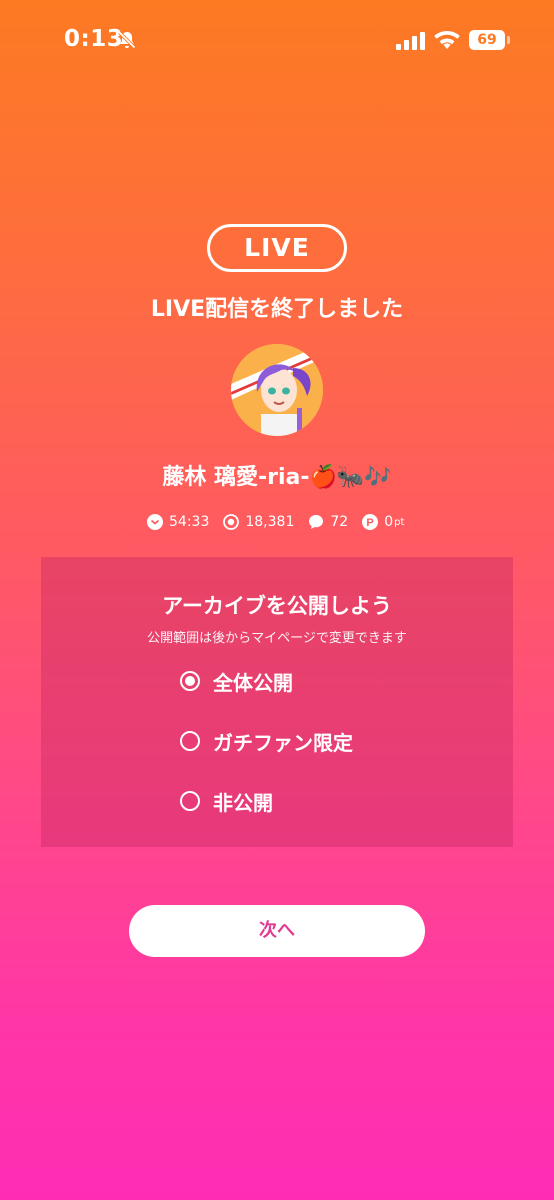 The image size is (554, 1200). What do you see at coordinates (155, 522) in the screenshot?
I see `clock-icon` at bounding box center [155, 522].